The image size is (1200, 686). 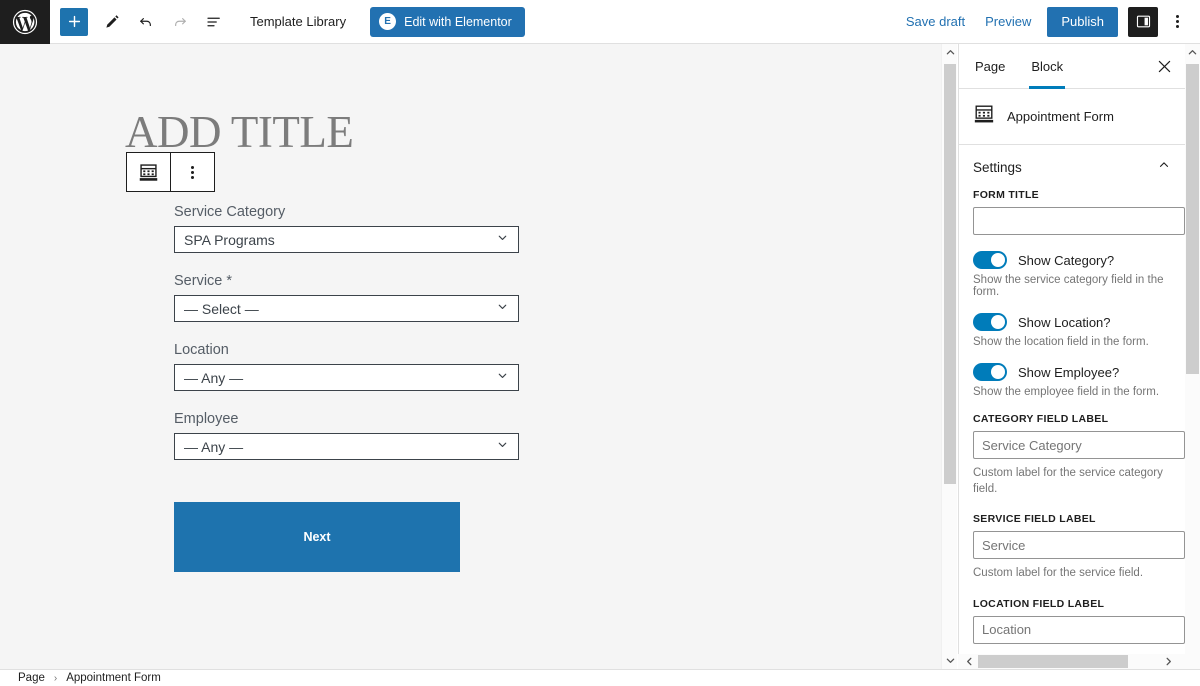 I want to click on next-button: Next, so click(x=317, y=537).